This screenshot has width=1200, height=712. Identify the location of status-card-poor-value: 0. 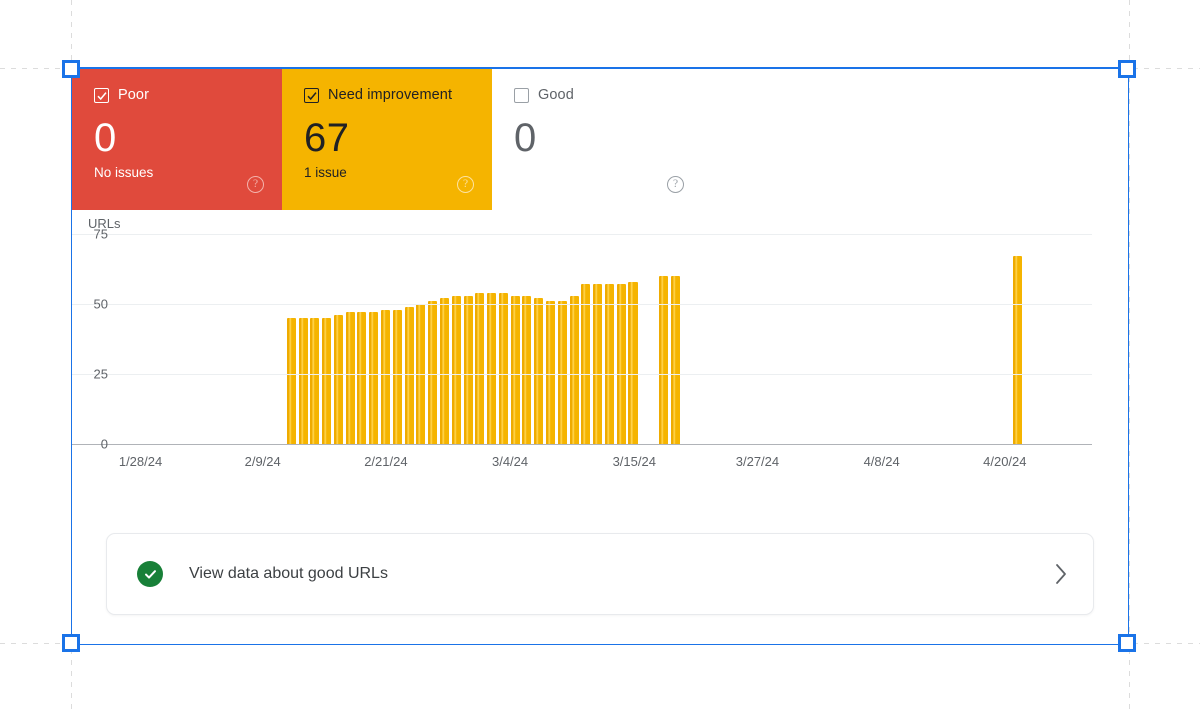
(105, 138).